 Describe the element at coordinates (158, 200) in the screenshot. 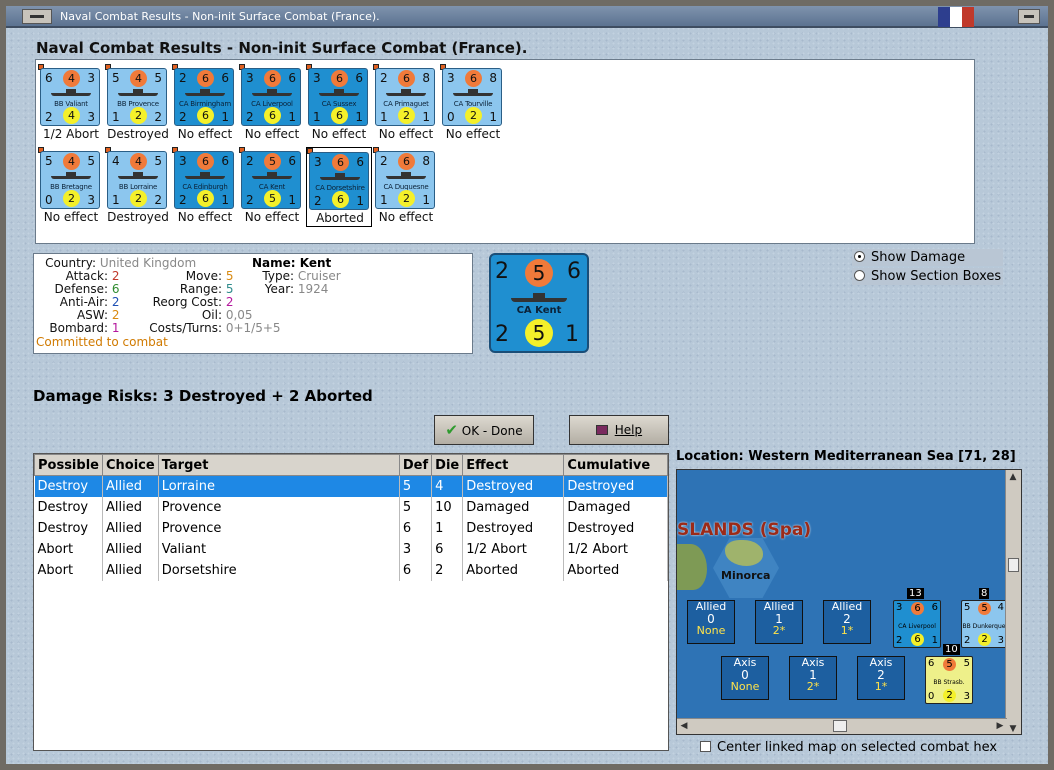

I see `unit-bombard: 2` at that location.